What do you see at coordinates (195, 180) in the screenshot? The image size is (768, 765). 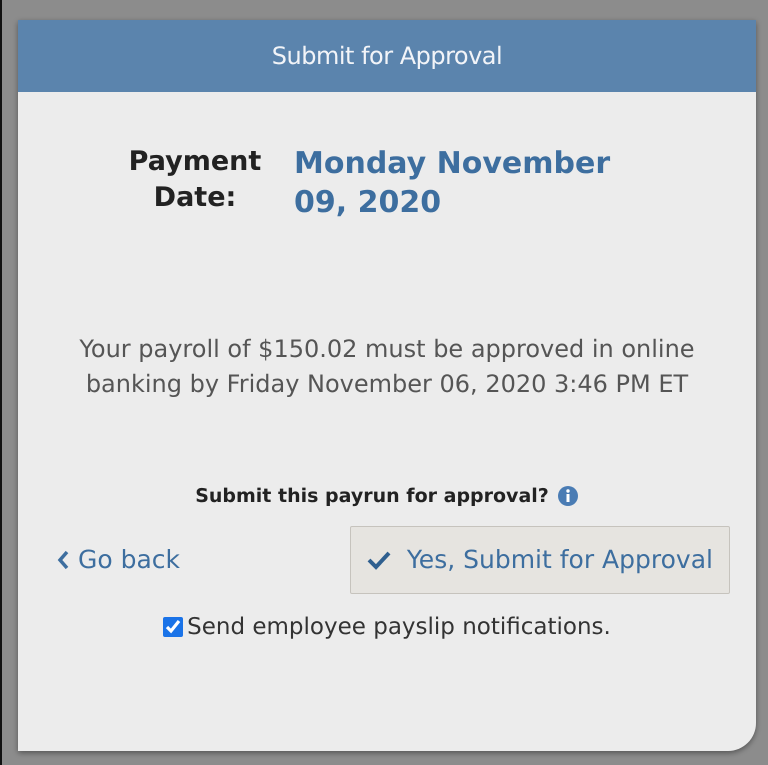 I see `payment-date-label: Payment Date:` at bounding box center [195, 180].